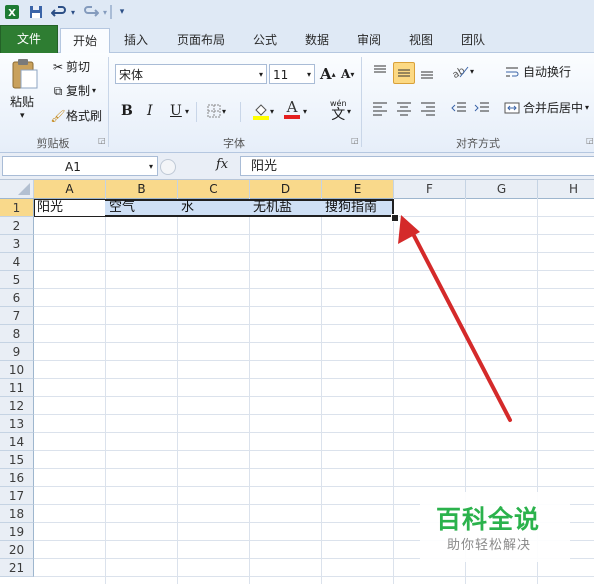  I want to click on watermark-title: 百科全说, so click(488, 519).